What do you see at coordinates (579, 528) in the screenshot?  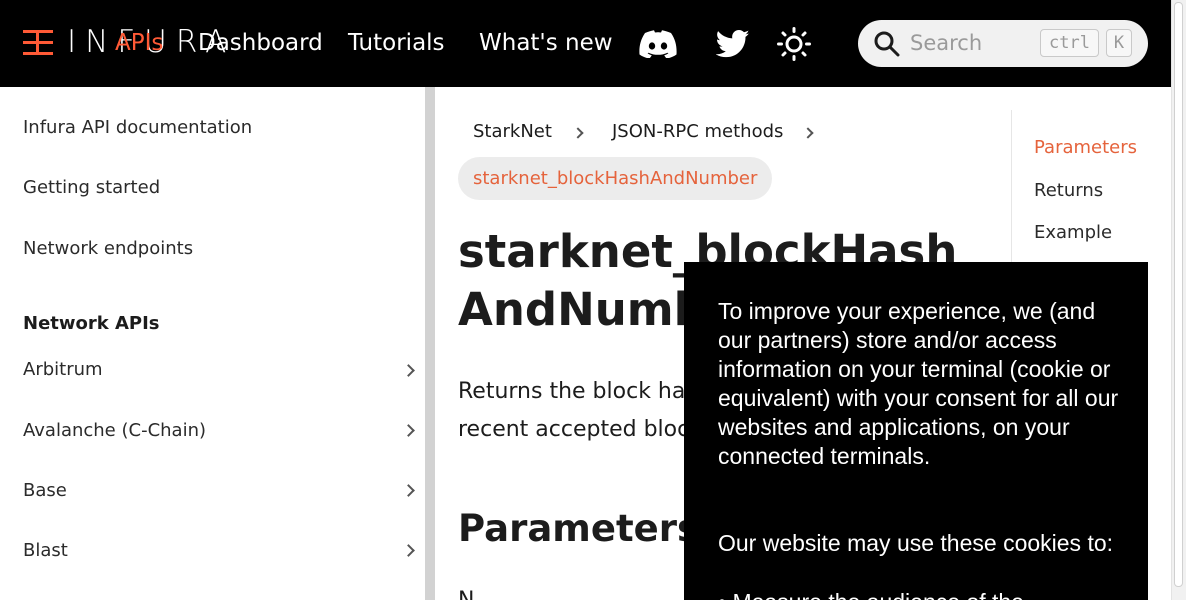 I see `section-heading-parameters: Parameters` at bounding box center [579, 528].